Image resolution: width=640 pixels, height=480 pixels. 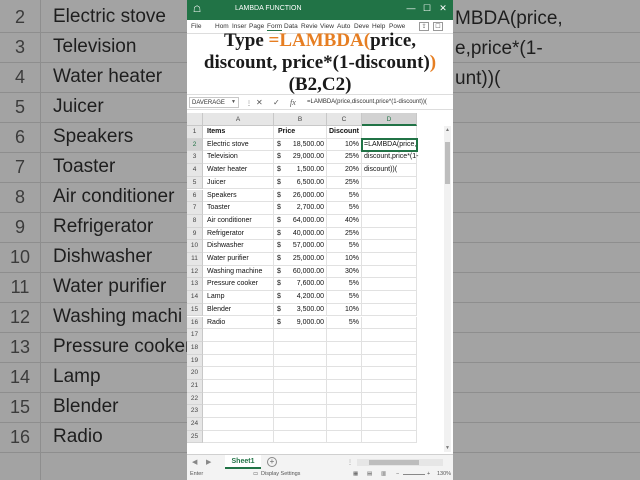 I want to click on row-header-25: 25, so click(x=195, y=437).